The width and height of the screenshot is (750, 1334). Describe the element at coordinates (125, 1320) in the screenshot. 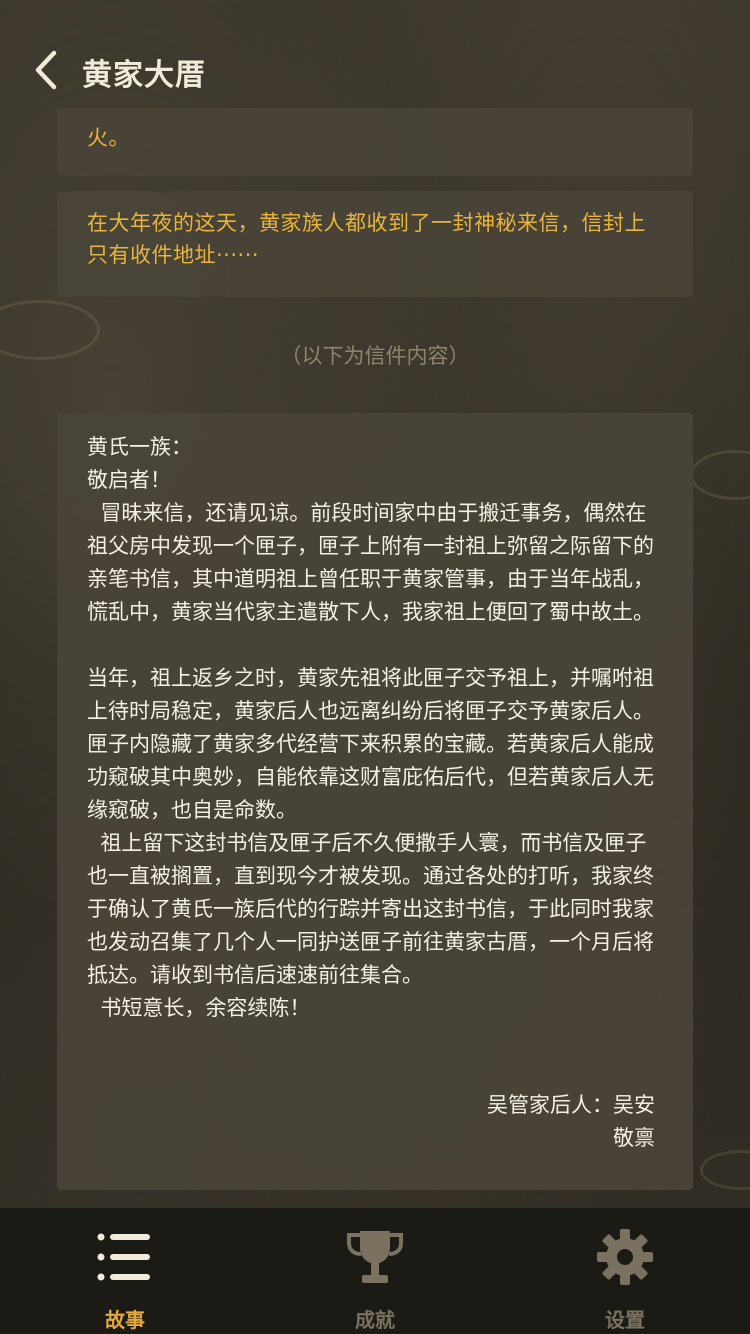

I see `tab-label: 故事` at that location.